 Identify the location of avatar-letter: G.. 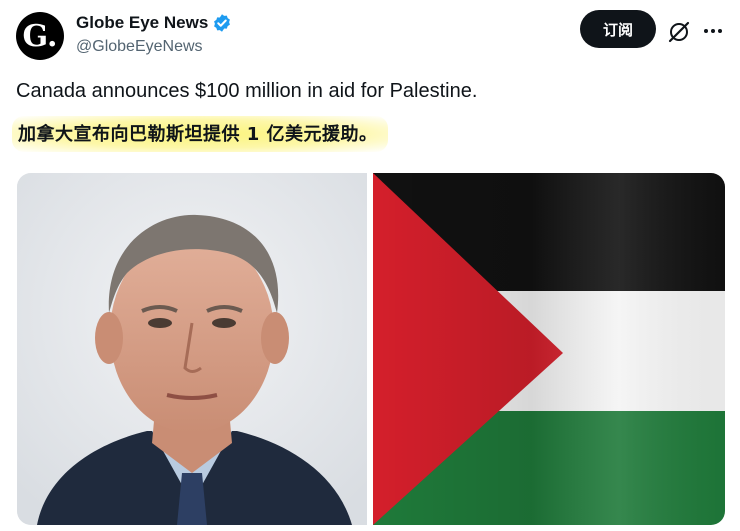
(40, 36).